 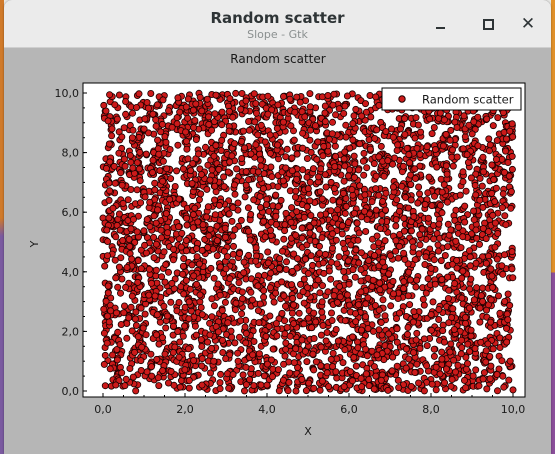 I want to click on y-tick-label: 6,0, so click(x=71, y=212).